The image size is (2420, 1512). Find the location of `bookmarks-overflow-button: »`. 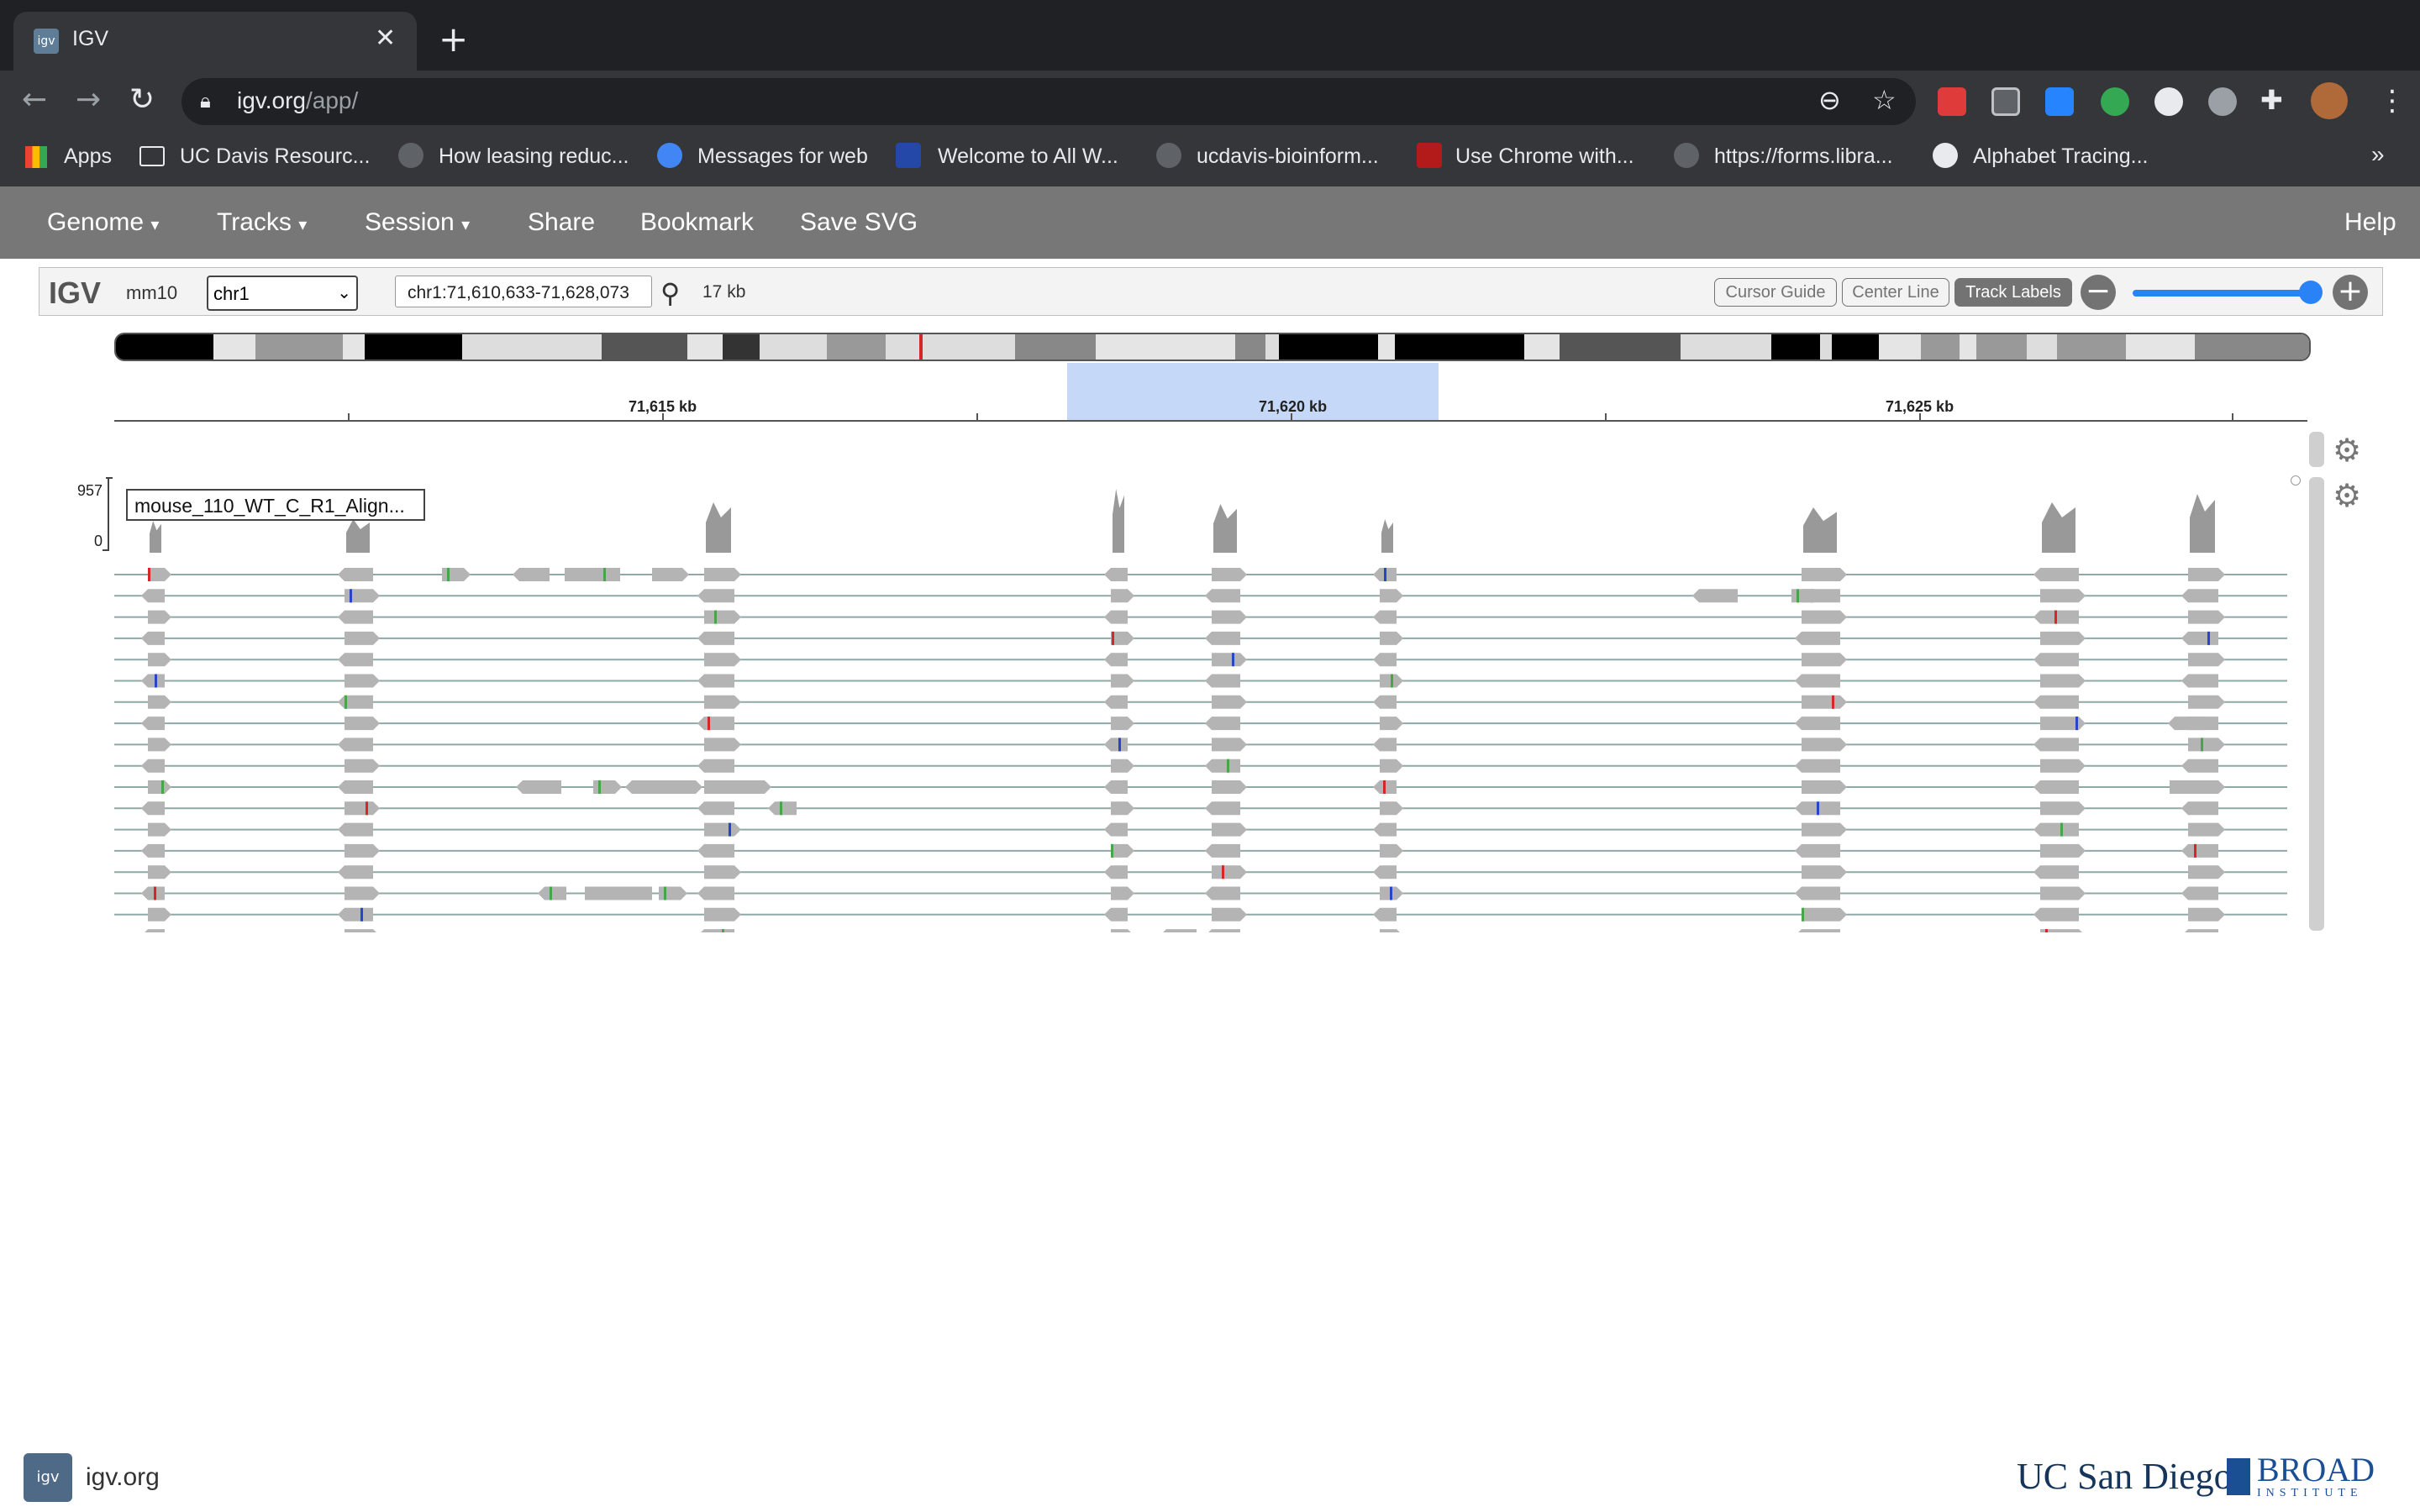

bookmarks-overflow-button: » is located at coordinates (2378, 154).